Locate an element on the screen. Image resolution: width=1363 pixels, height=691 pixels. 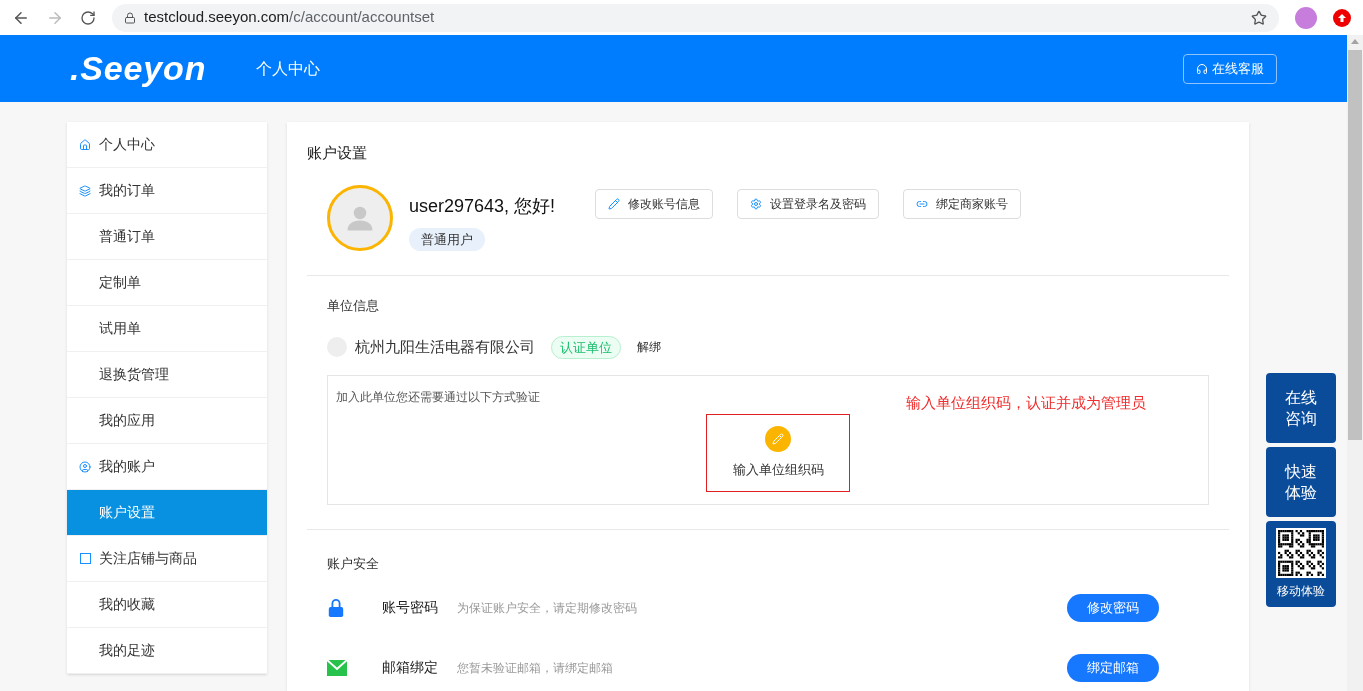
headset-icon is located at coordinates (1202, 68).